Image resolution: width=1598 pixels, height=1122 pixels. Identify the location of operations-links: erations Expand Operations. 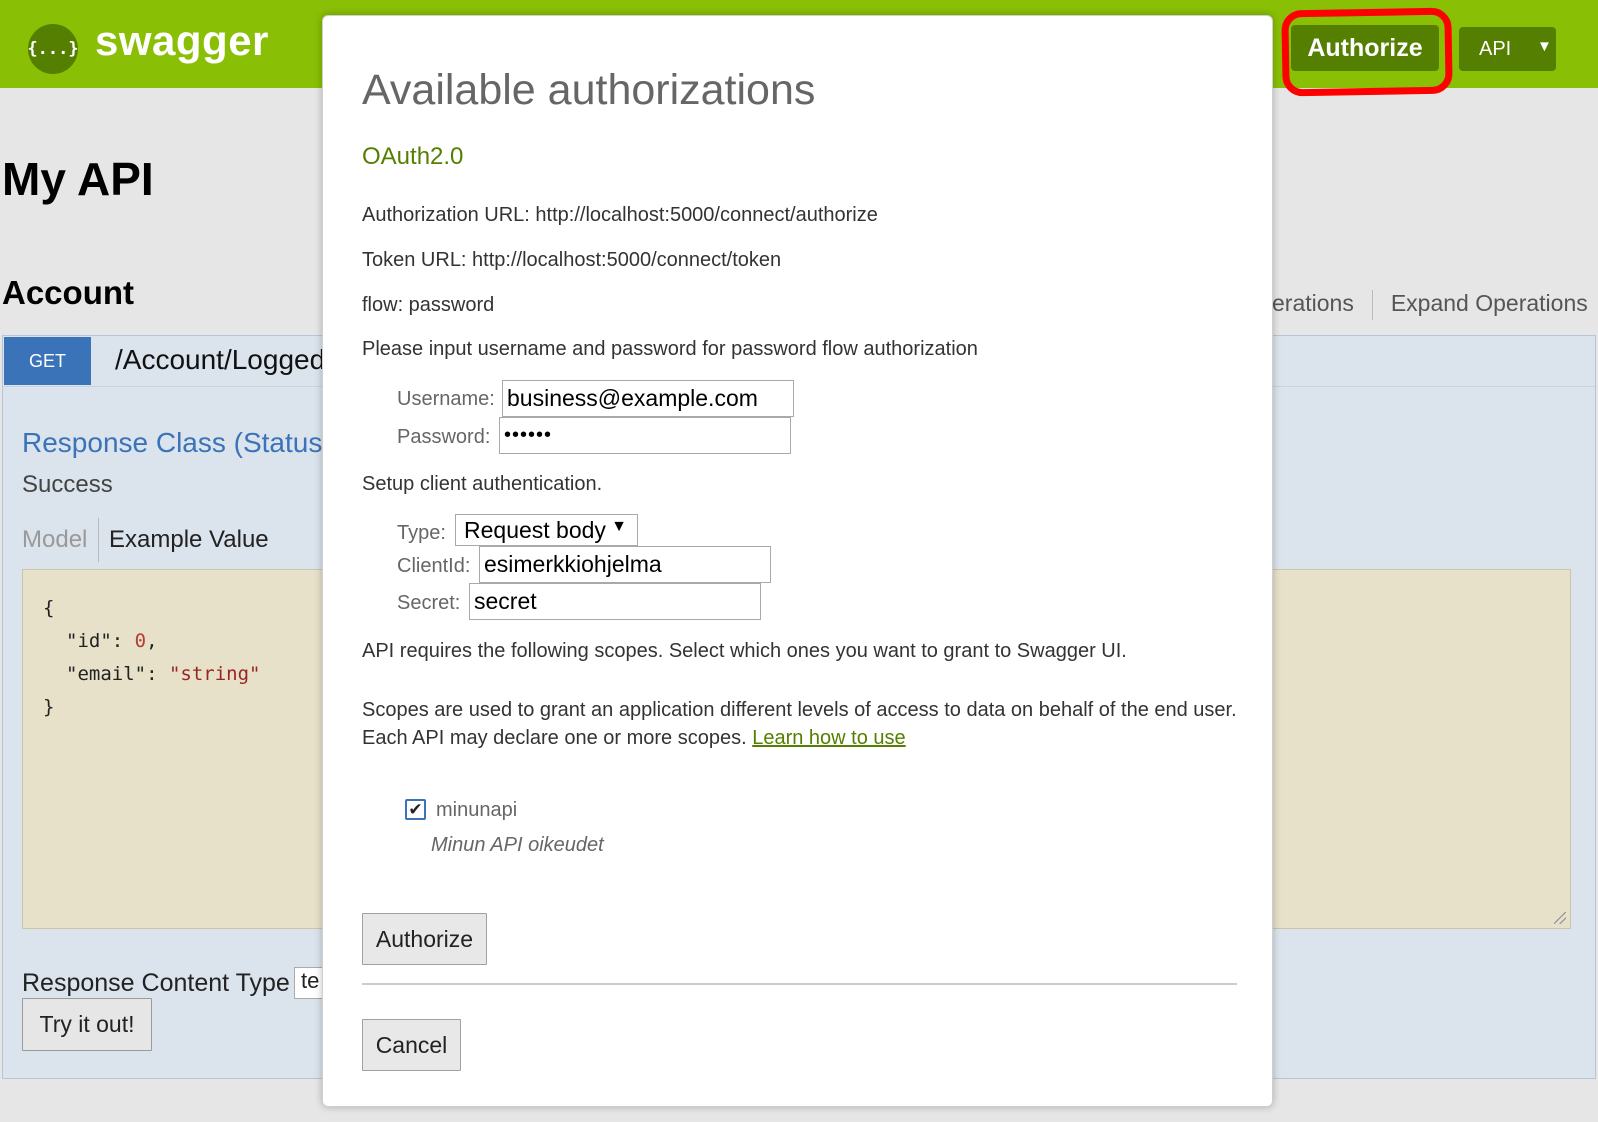
(1430, 305).